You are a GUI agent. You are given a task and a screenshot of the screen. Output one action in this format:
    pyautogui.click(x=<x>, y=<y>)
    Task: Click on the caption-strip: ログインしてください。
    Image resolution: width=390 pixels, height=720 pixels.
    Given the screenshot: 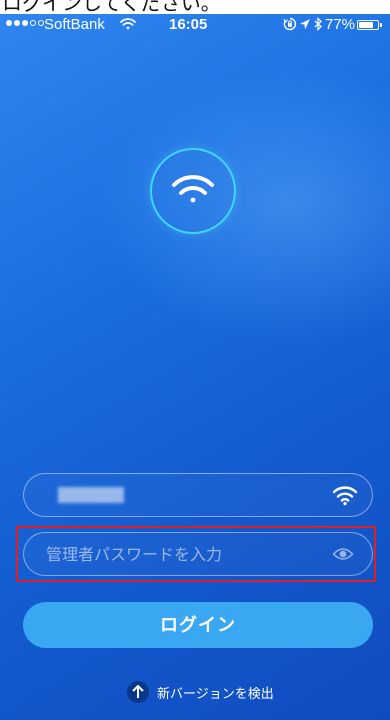 What is the action you would take?
    pyautogui.click(x=195, y=7)
    